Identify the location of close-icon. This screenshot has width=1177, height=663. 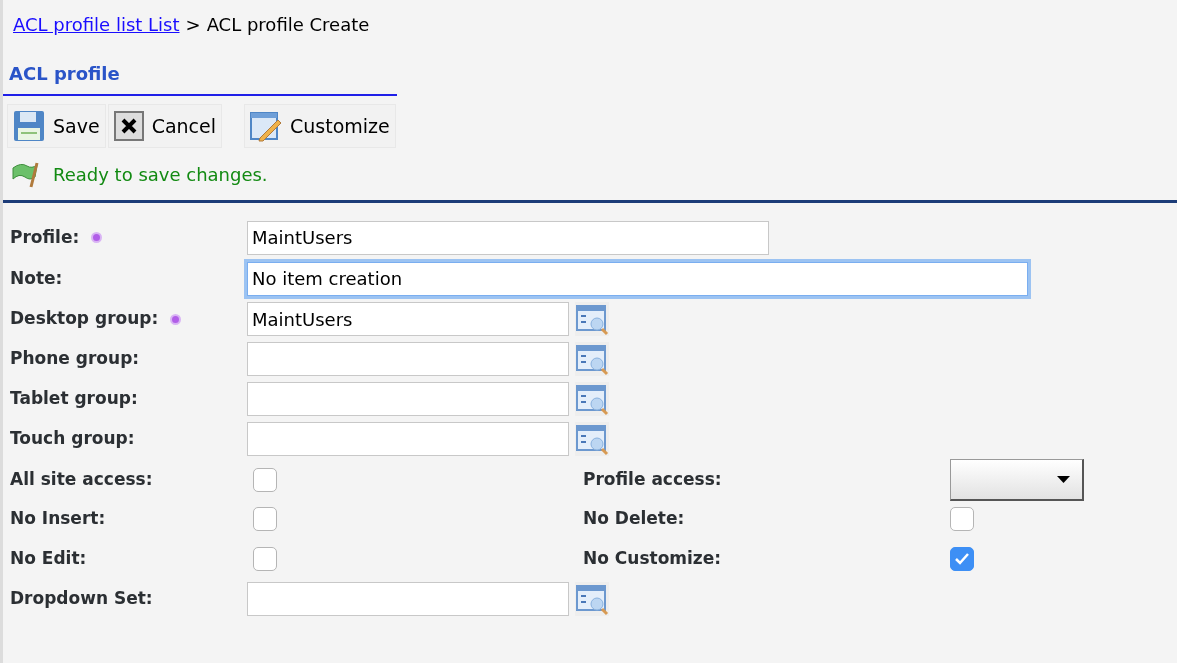
(128, 126).